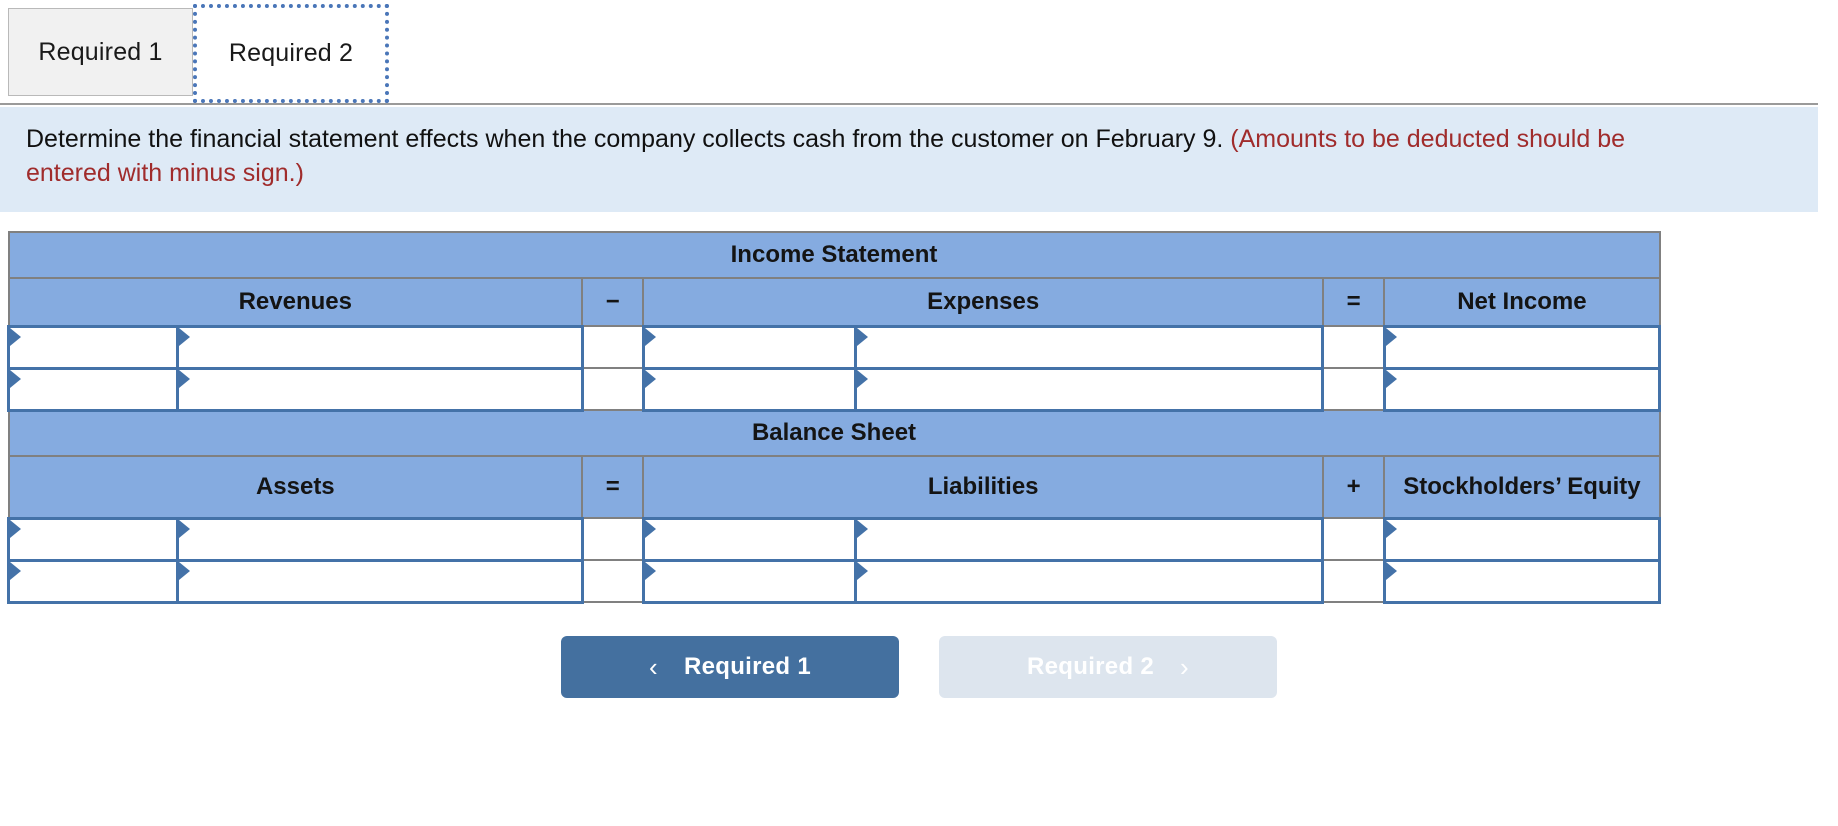  What do you see at coordinates (1522, 487) in the screenshot?
I see `column-header-stockholders-equity: Stockholders’ Equity` at bounding box center [1522, 487].